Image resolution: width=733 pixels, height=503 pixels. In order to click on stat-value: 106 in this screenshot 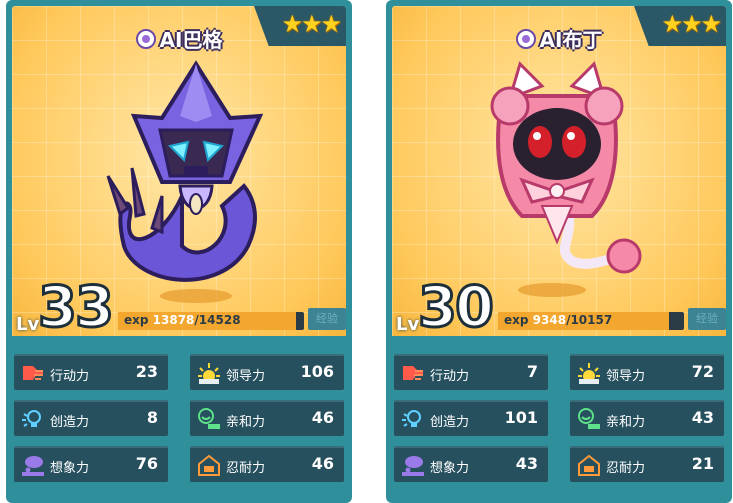, I will do `click(317, 371)`.